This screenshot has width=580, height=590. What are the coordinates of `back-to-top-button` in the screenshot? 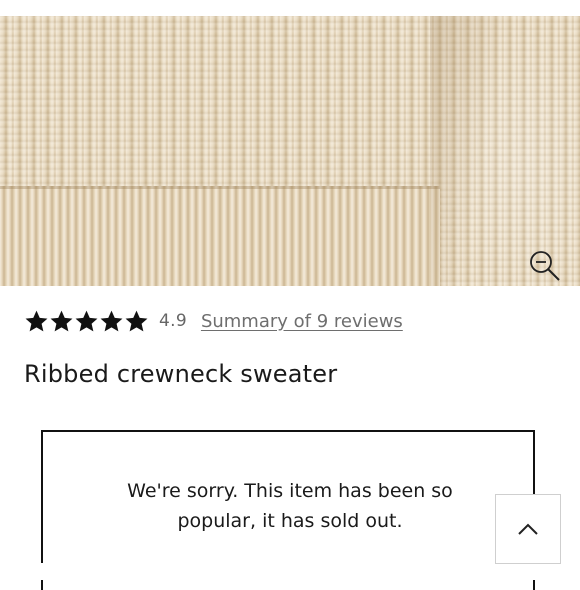 It's located at (528, 529).